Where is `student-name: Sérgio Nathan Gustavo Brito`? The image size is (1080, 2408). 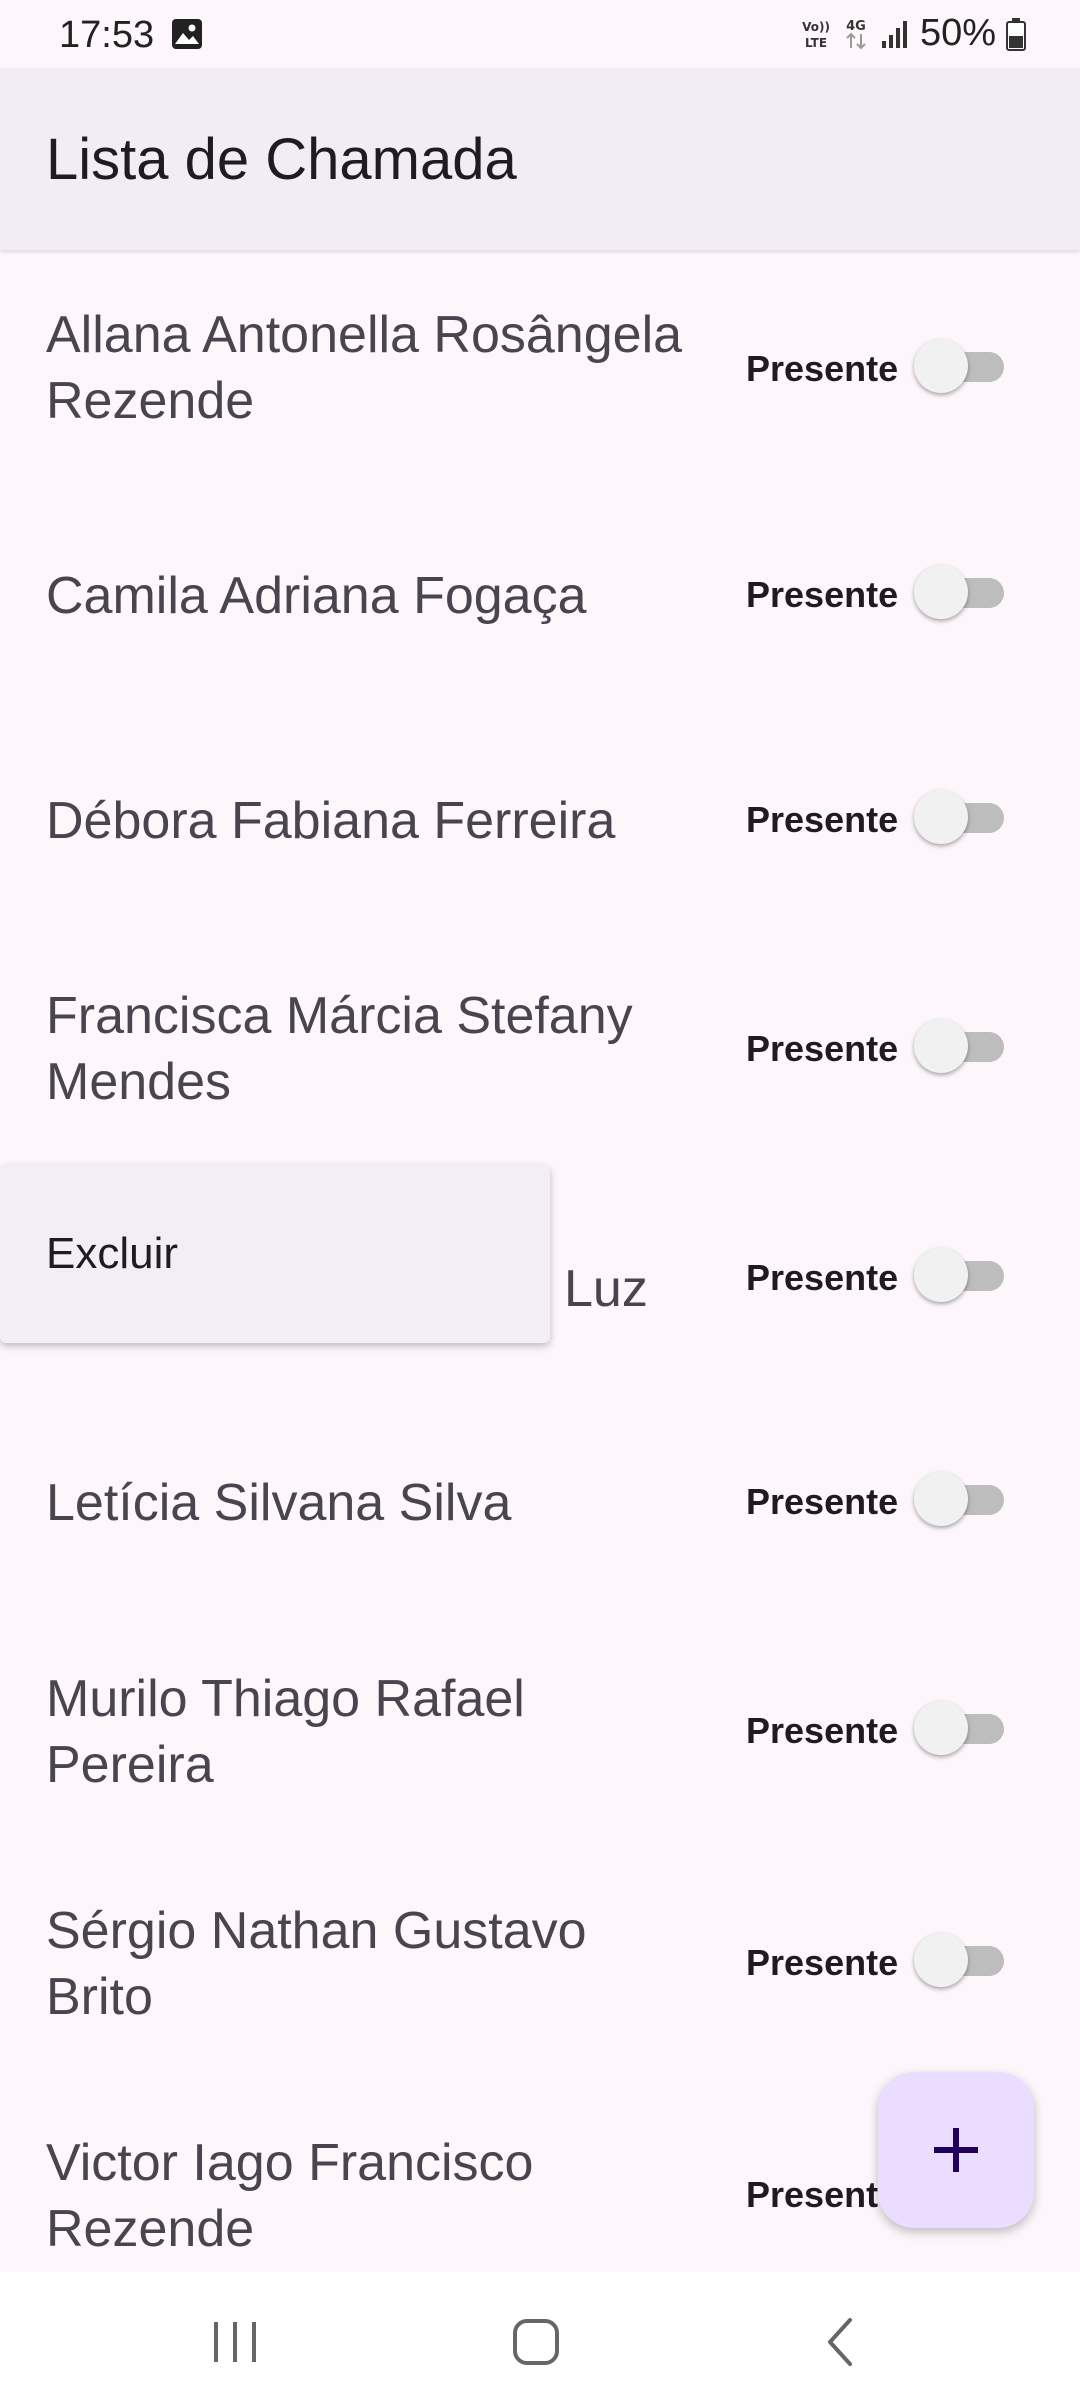 student-name: Sérgio Nathan Gustavo Brito is located at coordinates (316, 1964).